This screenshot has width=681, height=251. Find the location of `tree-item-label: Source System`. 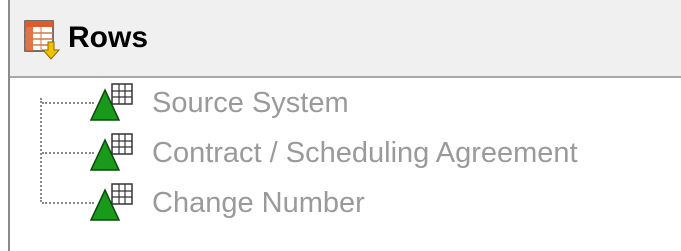

tree-item-label: Source System is located at coordinates (250, 103).